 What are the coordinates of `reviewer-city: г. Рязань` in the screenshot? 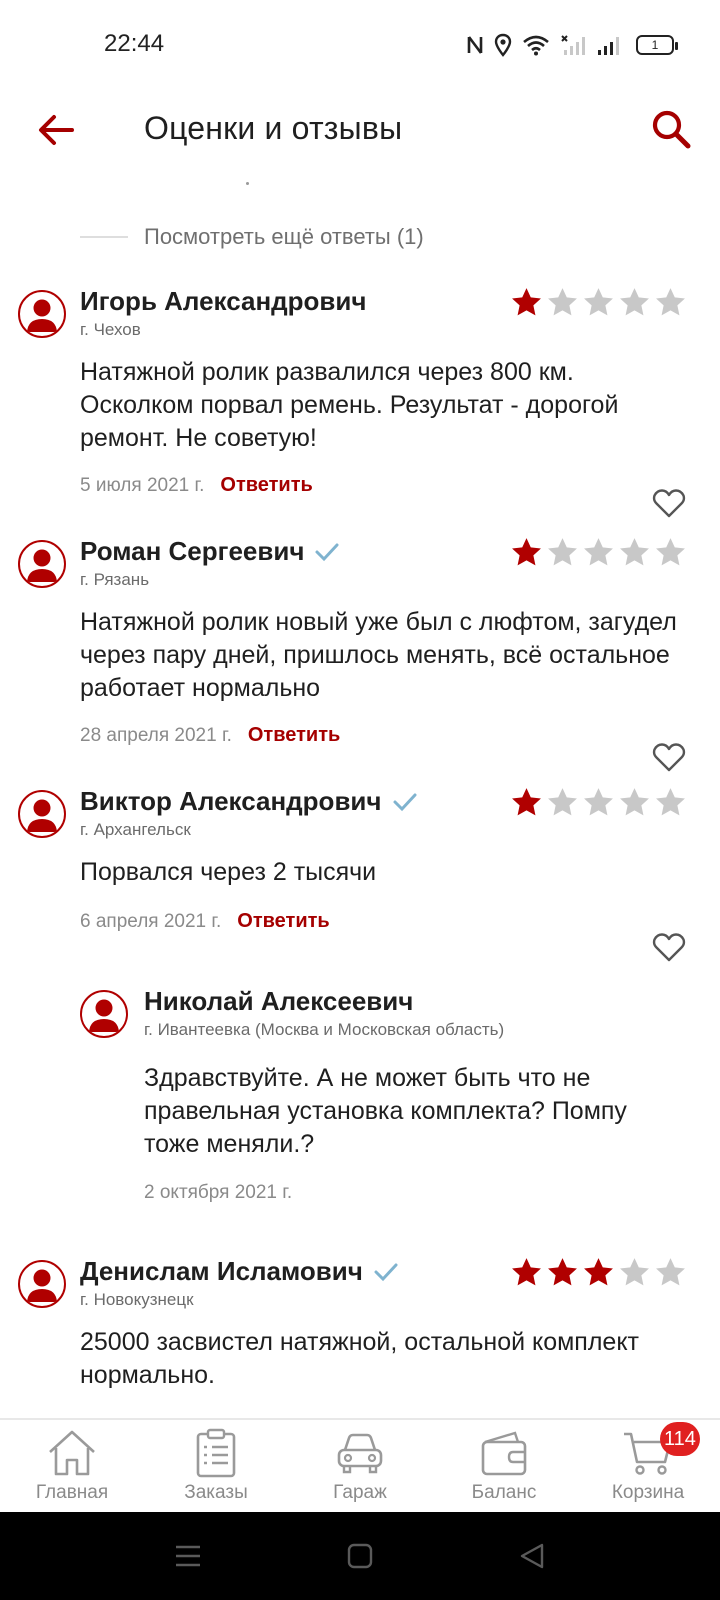 It's located at (115, 579).